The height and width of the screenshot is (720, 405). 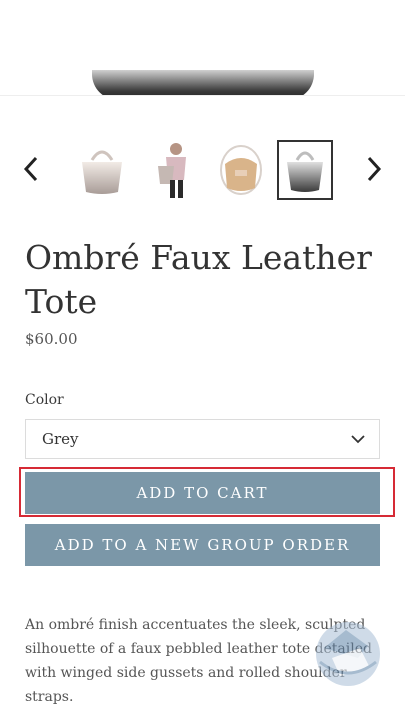 I want to click on thumbnail-model, so click(x=172, y=170).